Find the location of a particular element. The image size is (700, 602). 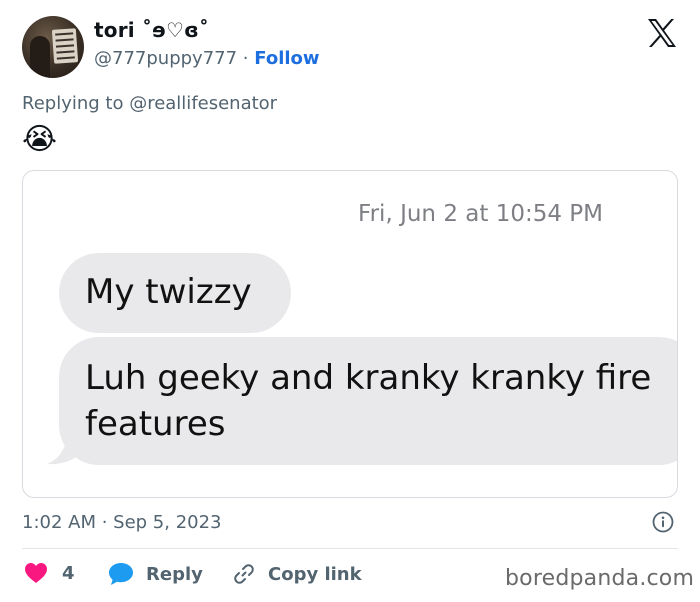

author-handle-row: @777puppy777 · Follow is located at coordinates (207, 58).